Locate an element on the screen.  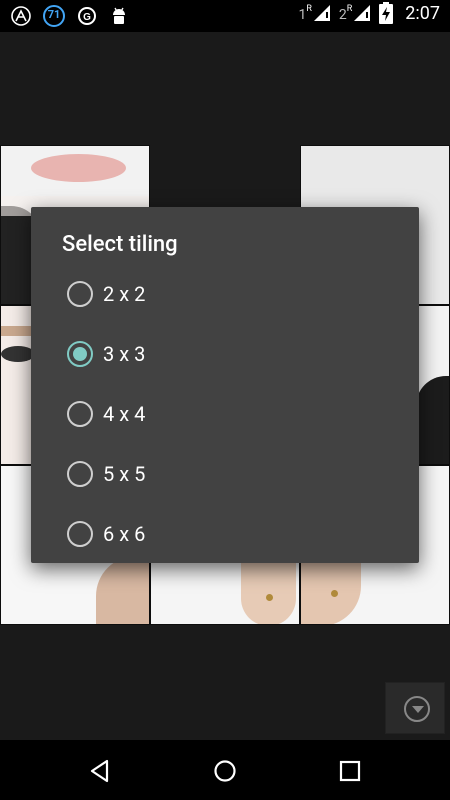
notification-icons: 71 G is located at coordinates (70, 16).